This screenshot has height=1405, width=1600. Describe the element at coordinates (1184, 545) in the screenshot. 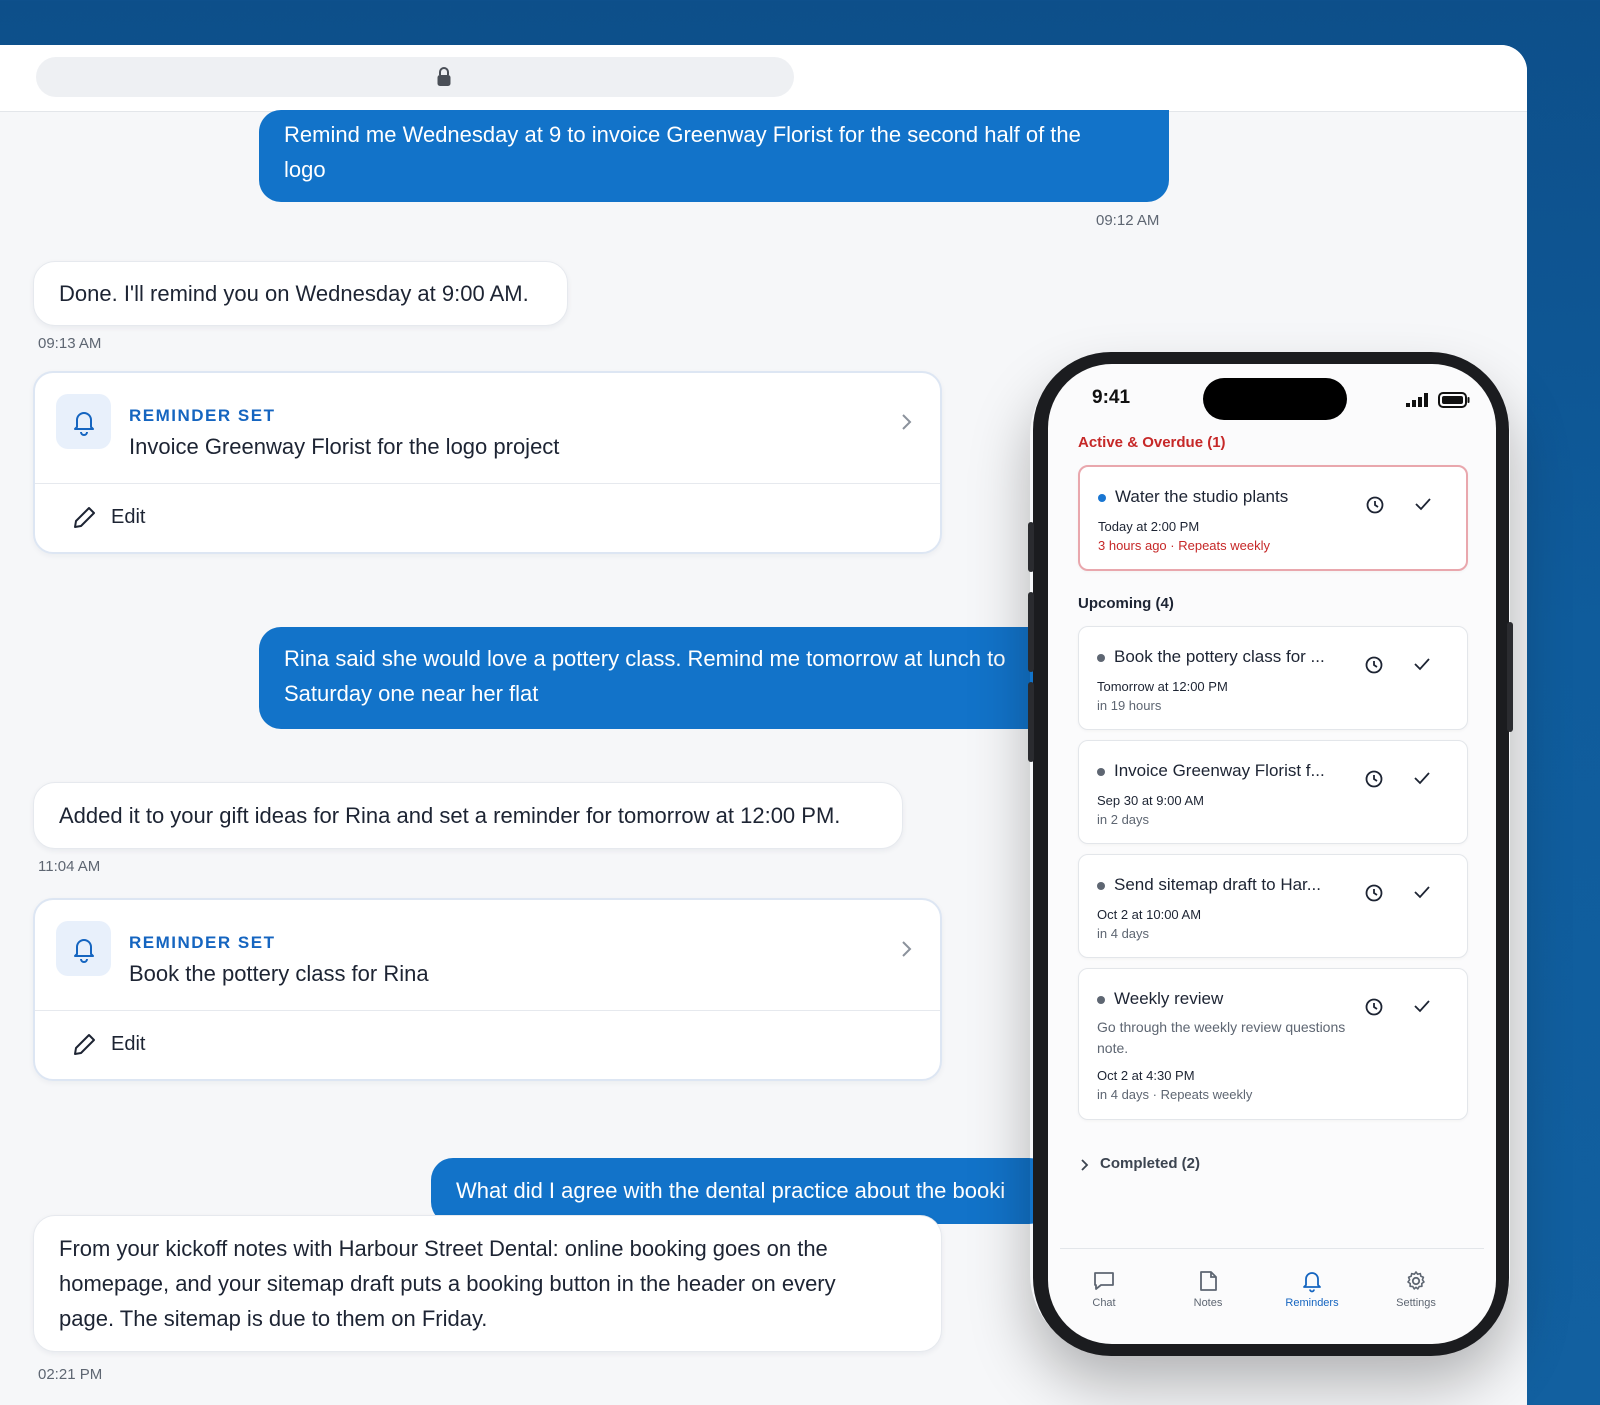

I see `reminder-relative-time: 3 hours ago · Repeats weekly` at that location.